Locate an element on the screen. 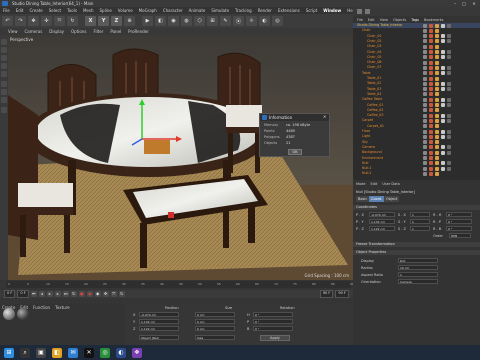  menu-script: Script is located at coordinates (312, 10).